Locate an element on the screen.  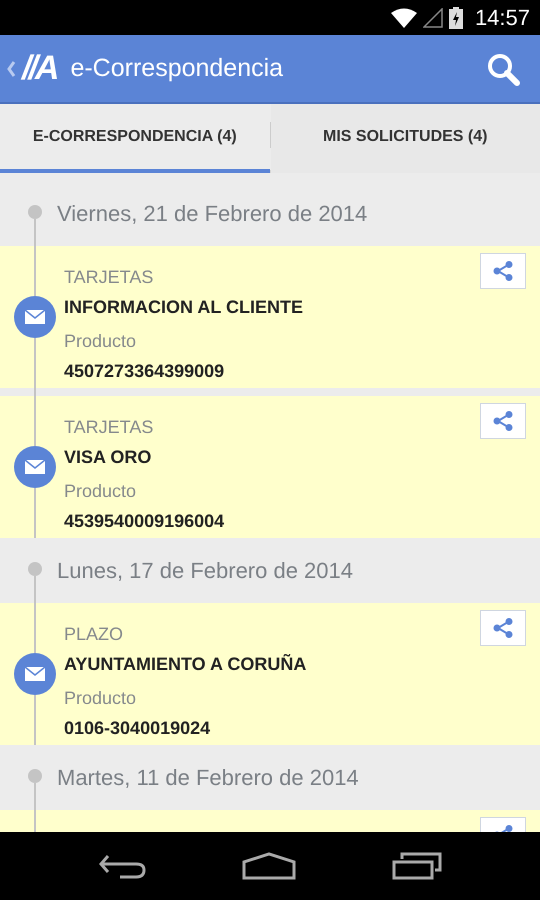
signal-icon is located at coordinates (432, 18).